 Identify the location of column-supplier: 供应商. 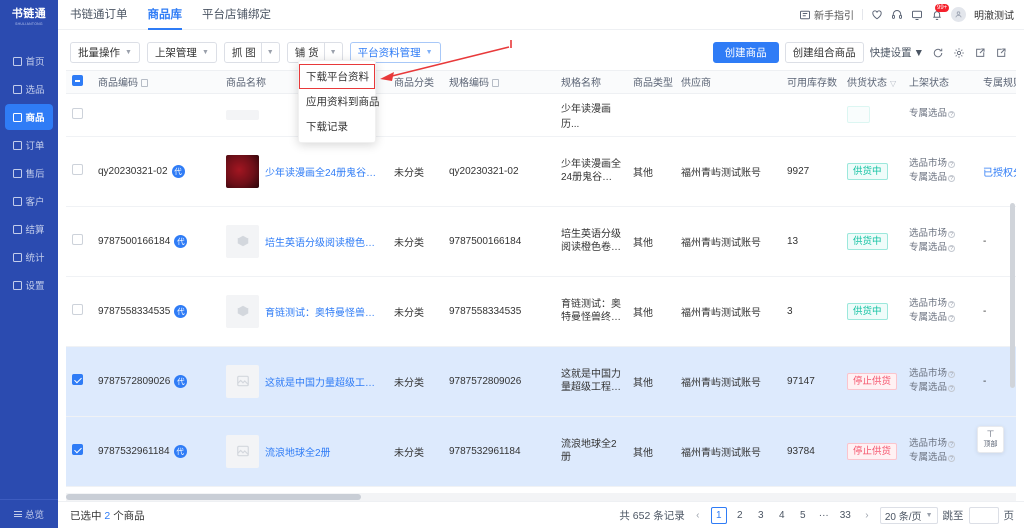
(728, 82).